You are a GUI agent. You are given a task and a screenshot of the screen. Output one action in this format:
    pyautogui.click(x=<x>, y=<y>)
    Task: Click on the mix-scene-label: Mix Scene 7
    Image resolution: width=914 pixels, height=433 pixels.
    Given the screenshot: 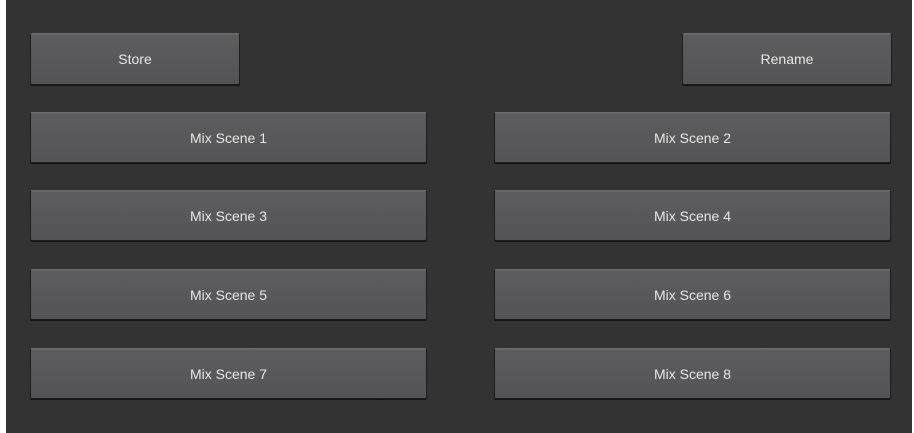 What is the action you would take?
    pyautogui.click(x=228, y=373)
    